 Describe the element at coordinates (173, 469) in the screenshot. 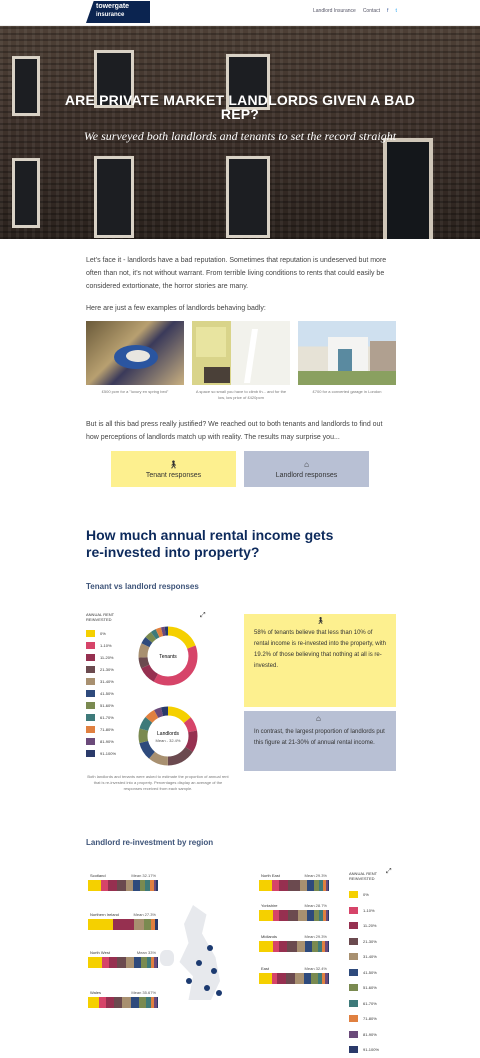

I see `tenant-responses-button: 🚶︎ Tenant responses` at that location.